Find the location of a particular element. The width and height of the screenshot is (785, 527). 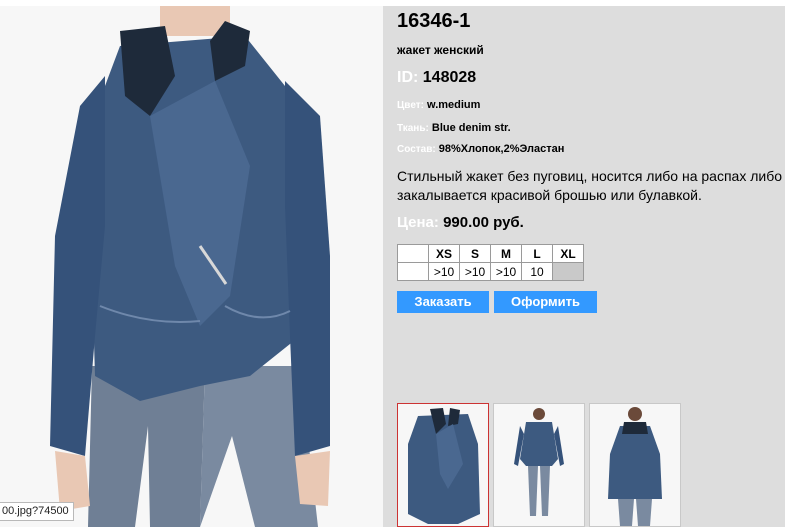

fabric-label: Ткань: is located at coordinates (413, 128).